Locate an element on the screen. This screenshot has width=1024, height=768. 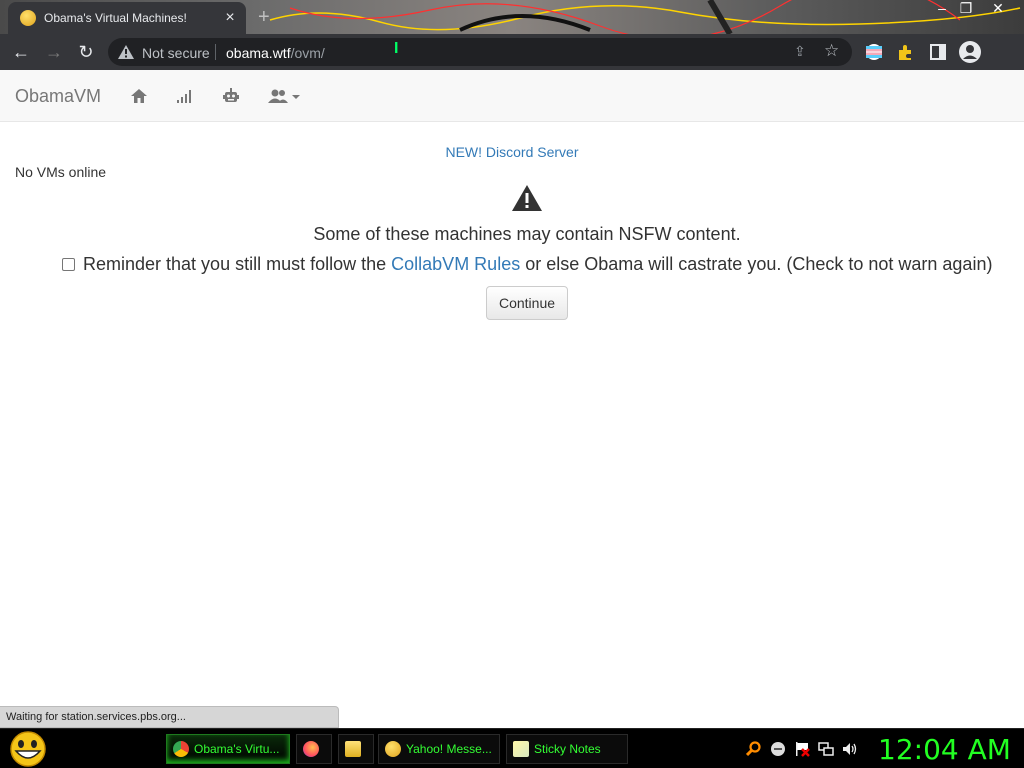
close-window-button: ✕ is located at coordinates (998, 8).